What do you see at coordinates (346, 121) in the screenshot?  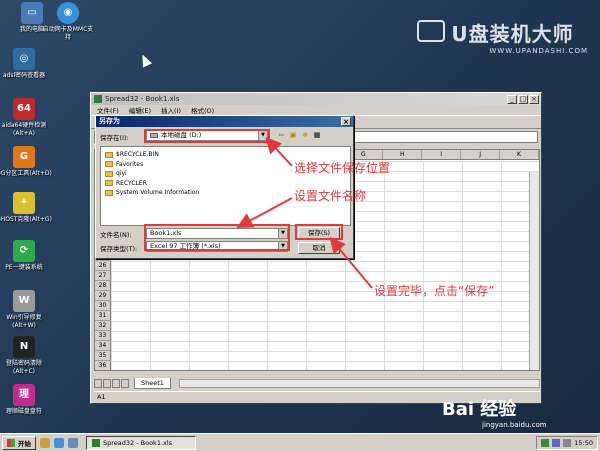 I see `dialog-close-button: ×` at bounding box center [346, 121].